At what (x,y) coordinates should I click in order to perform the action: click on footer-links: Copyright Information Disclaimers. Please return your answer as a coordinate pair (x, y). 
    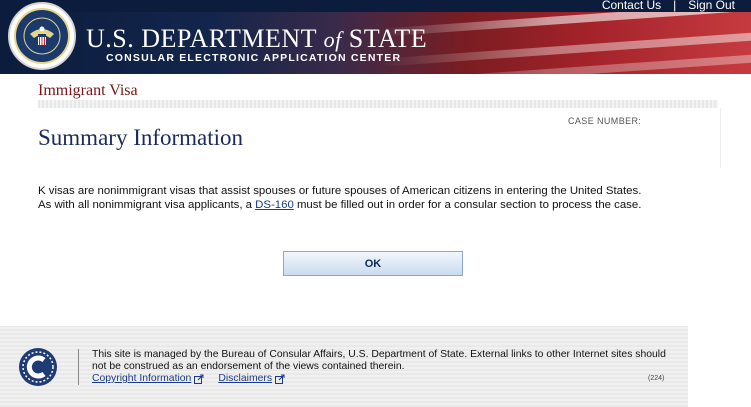
    Looking at the image, I should click on (188, 378).